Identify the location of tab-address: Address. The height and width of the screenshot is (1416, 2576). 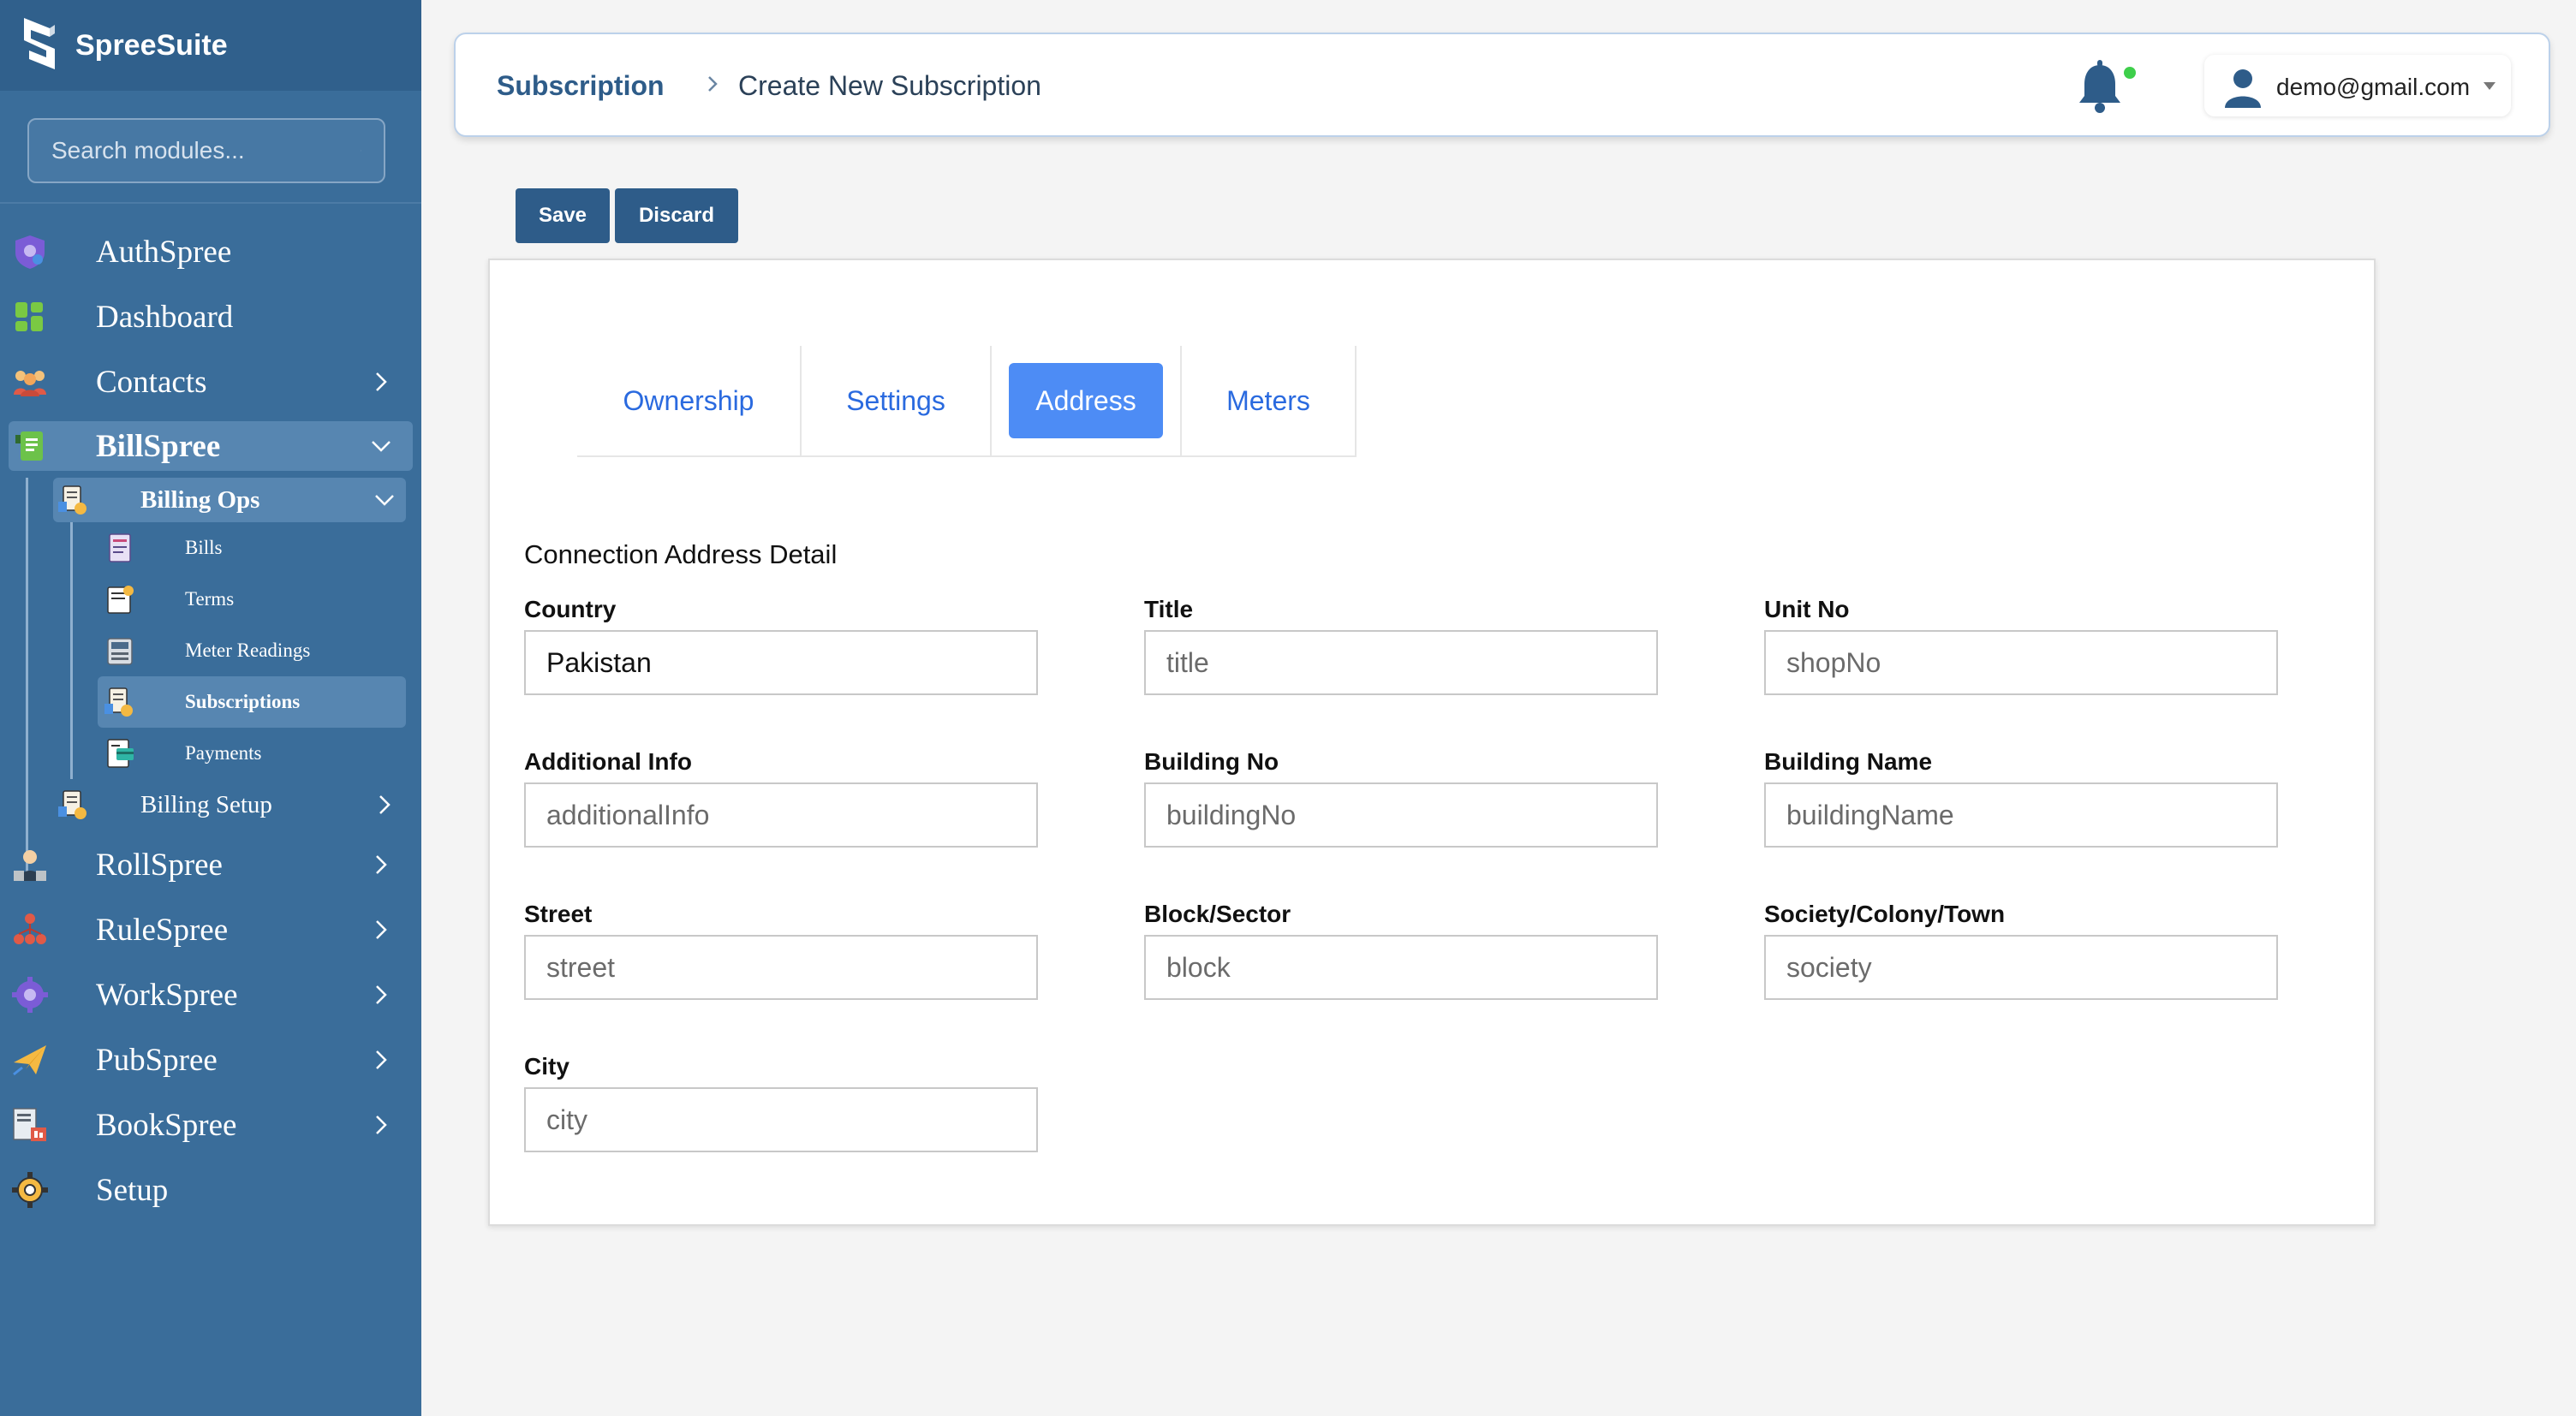
(1087, 401).